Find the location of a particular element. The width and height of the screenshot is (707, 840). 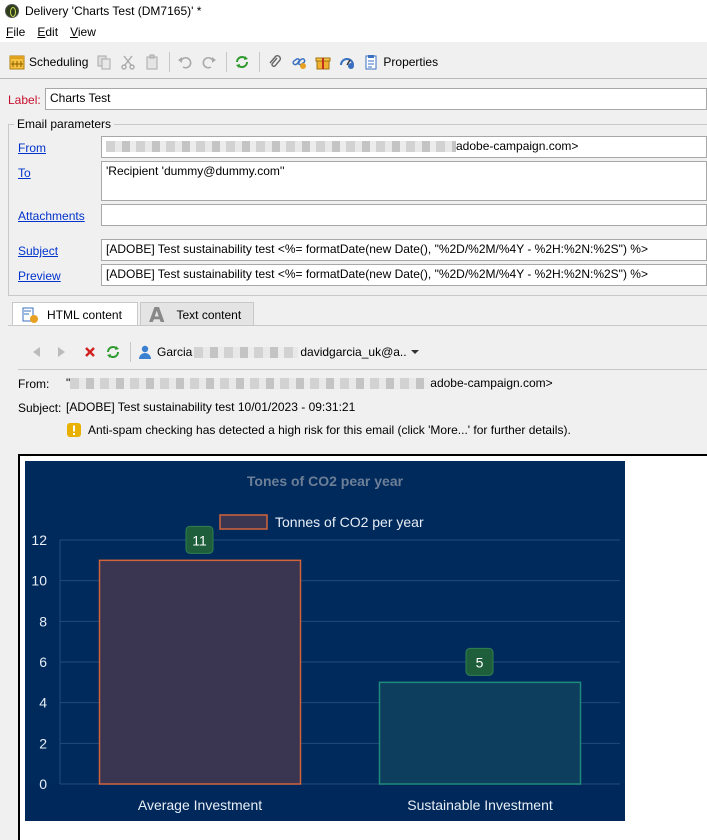

link-button is located at coordinates (299, 62).